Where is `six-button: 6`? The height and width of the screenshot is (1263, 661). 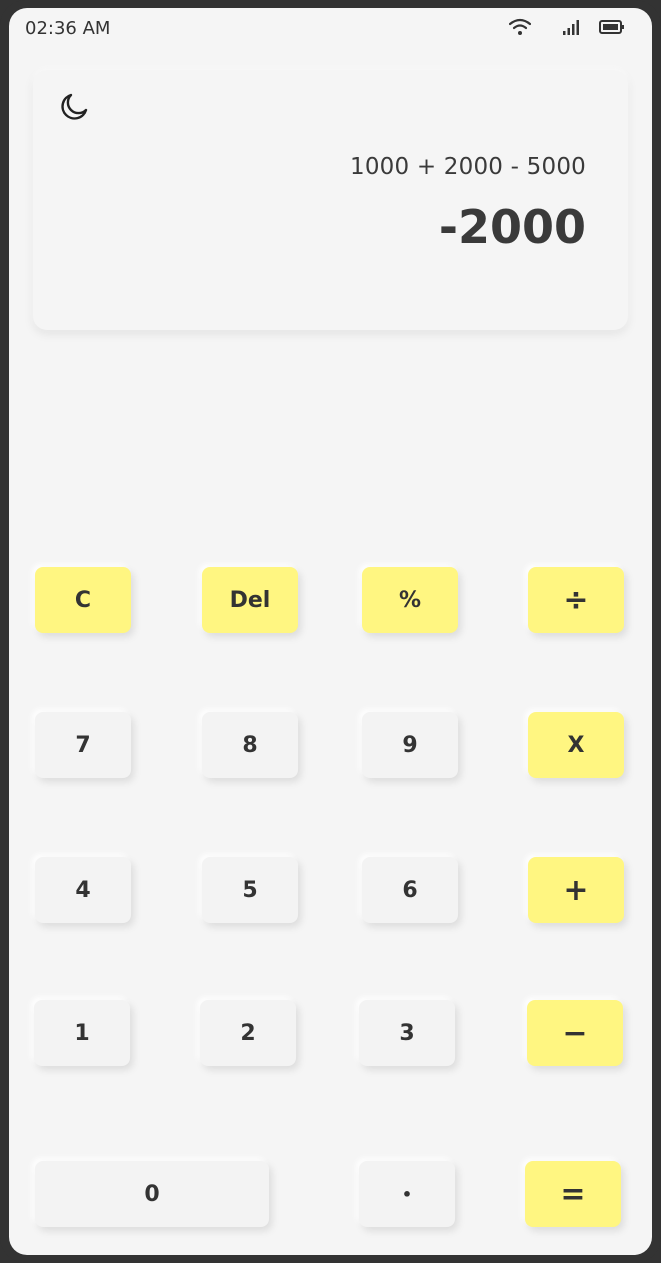 six-button: 6 is located at coordinates (410, 890).